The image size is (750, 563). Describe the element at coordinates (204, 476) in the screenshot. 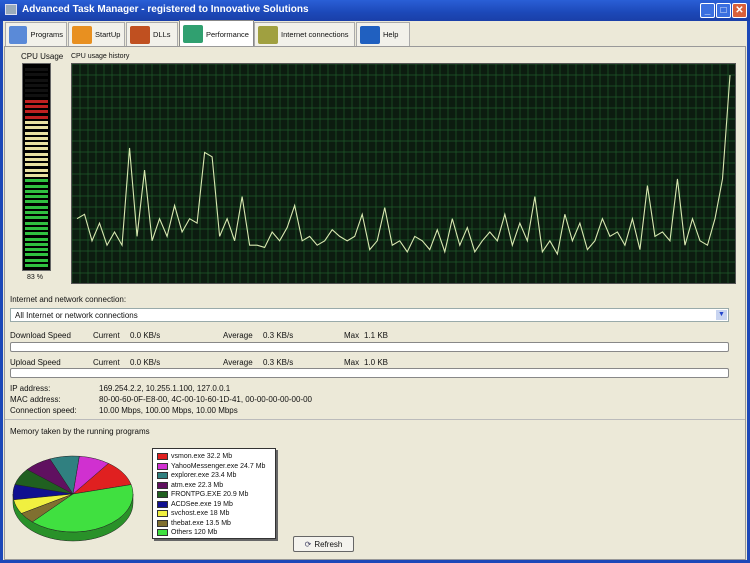

I see `legend-label: explorer.exe 23.4 Mb` at that location.